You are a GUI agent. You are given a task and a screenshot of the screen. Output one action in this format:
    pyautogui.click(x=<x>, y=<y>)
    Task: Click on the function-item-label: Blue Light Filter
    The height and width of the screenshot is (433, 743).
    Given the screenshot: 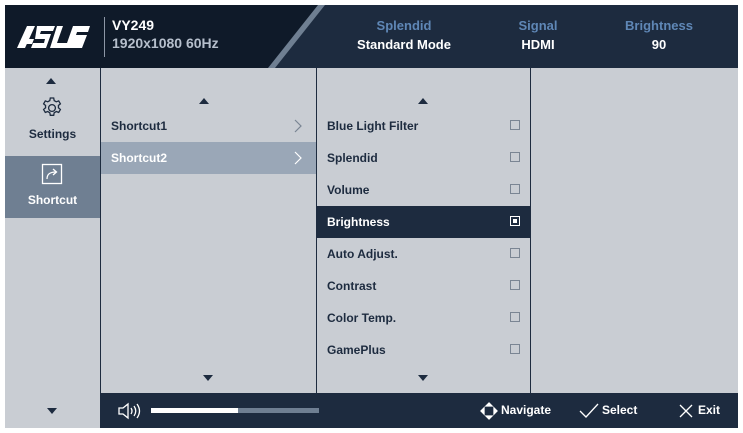 What is the action you would take?
    pyautogui.click(x=373, y=126)
    